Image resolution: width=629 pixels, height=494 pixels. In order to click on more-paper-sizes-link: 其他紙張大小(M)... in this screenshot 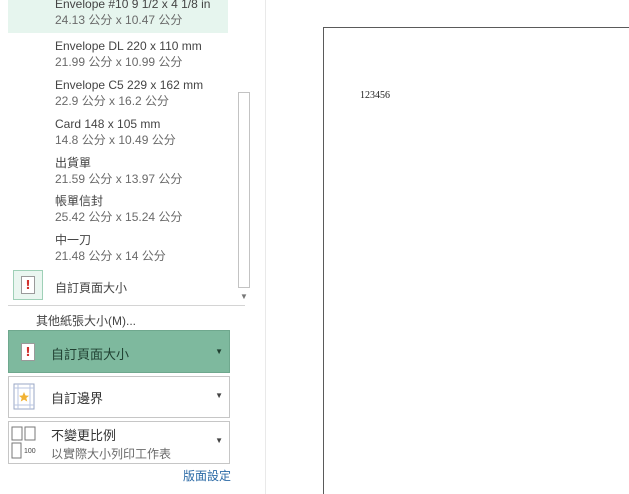, I will do `click(86, 320)`.